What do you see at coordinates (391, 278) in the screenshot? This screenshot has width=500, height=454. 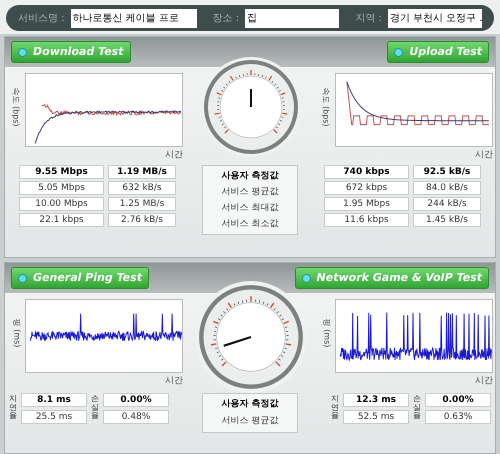 I see `game-test-button: Network Game & VoIP Test` at bounding box center [391, 278].